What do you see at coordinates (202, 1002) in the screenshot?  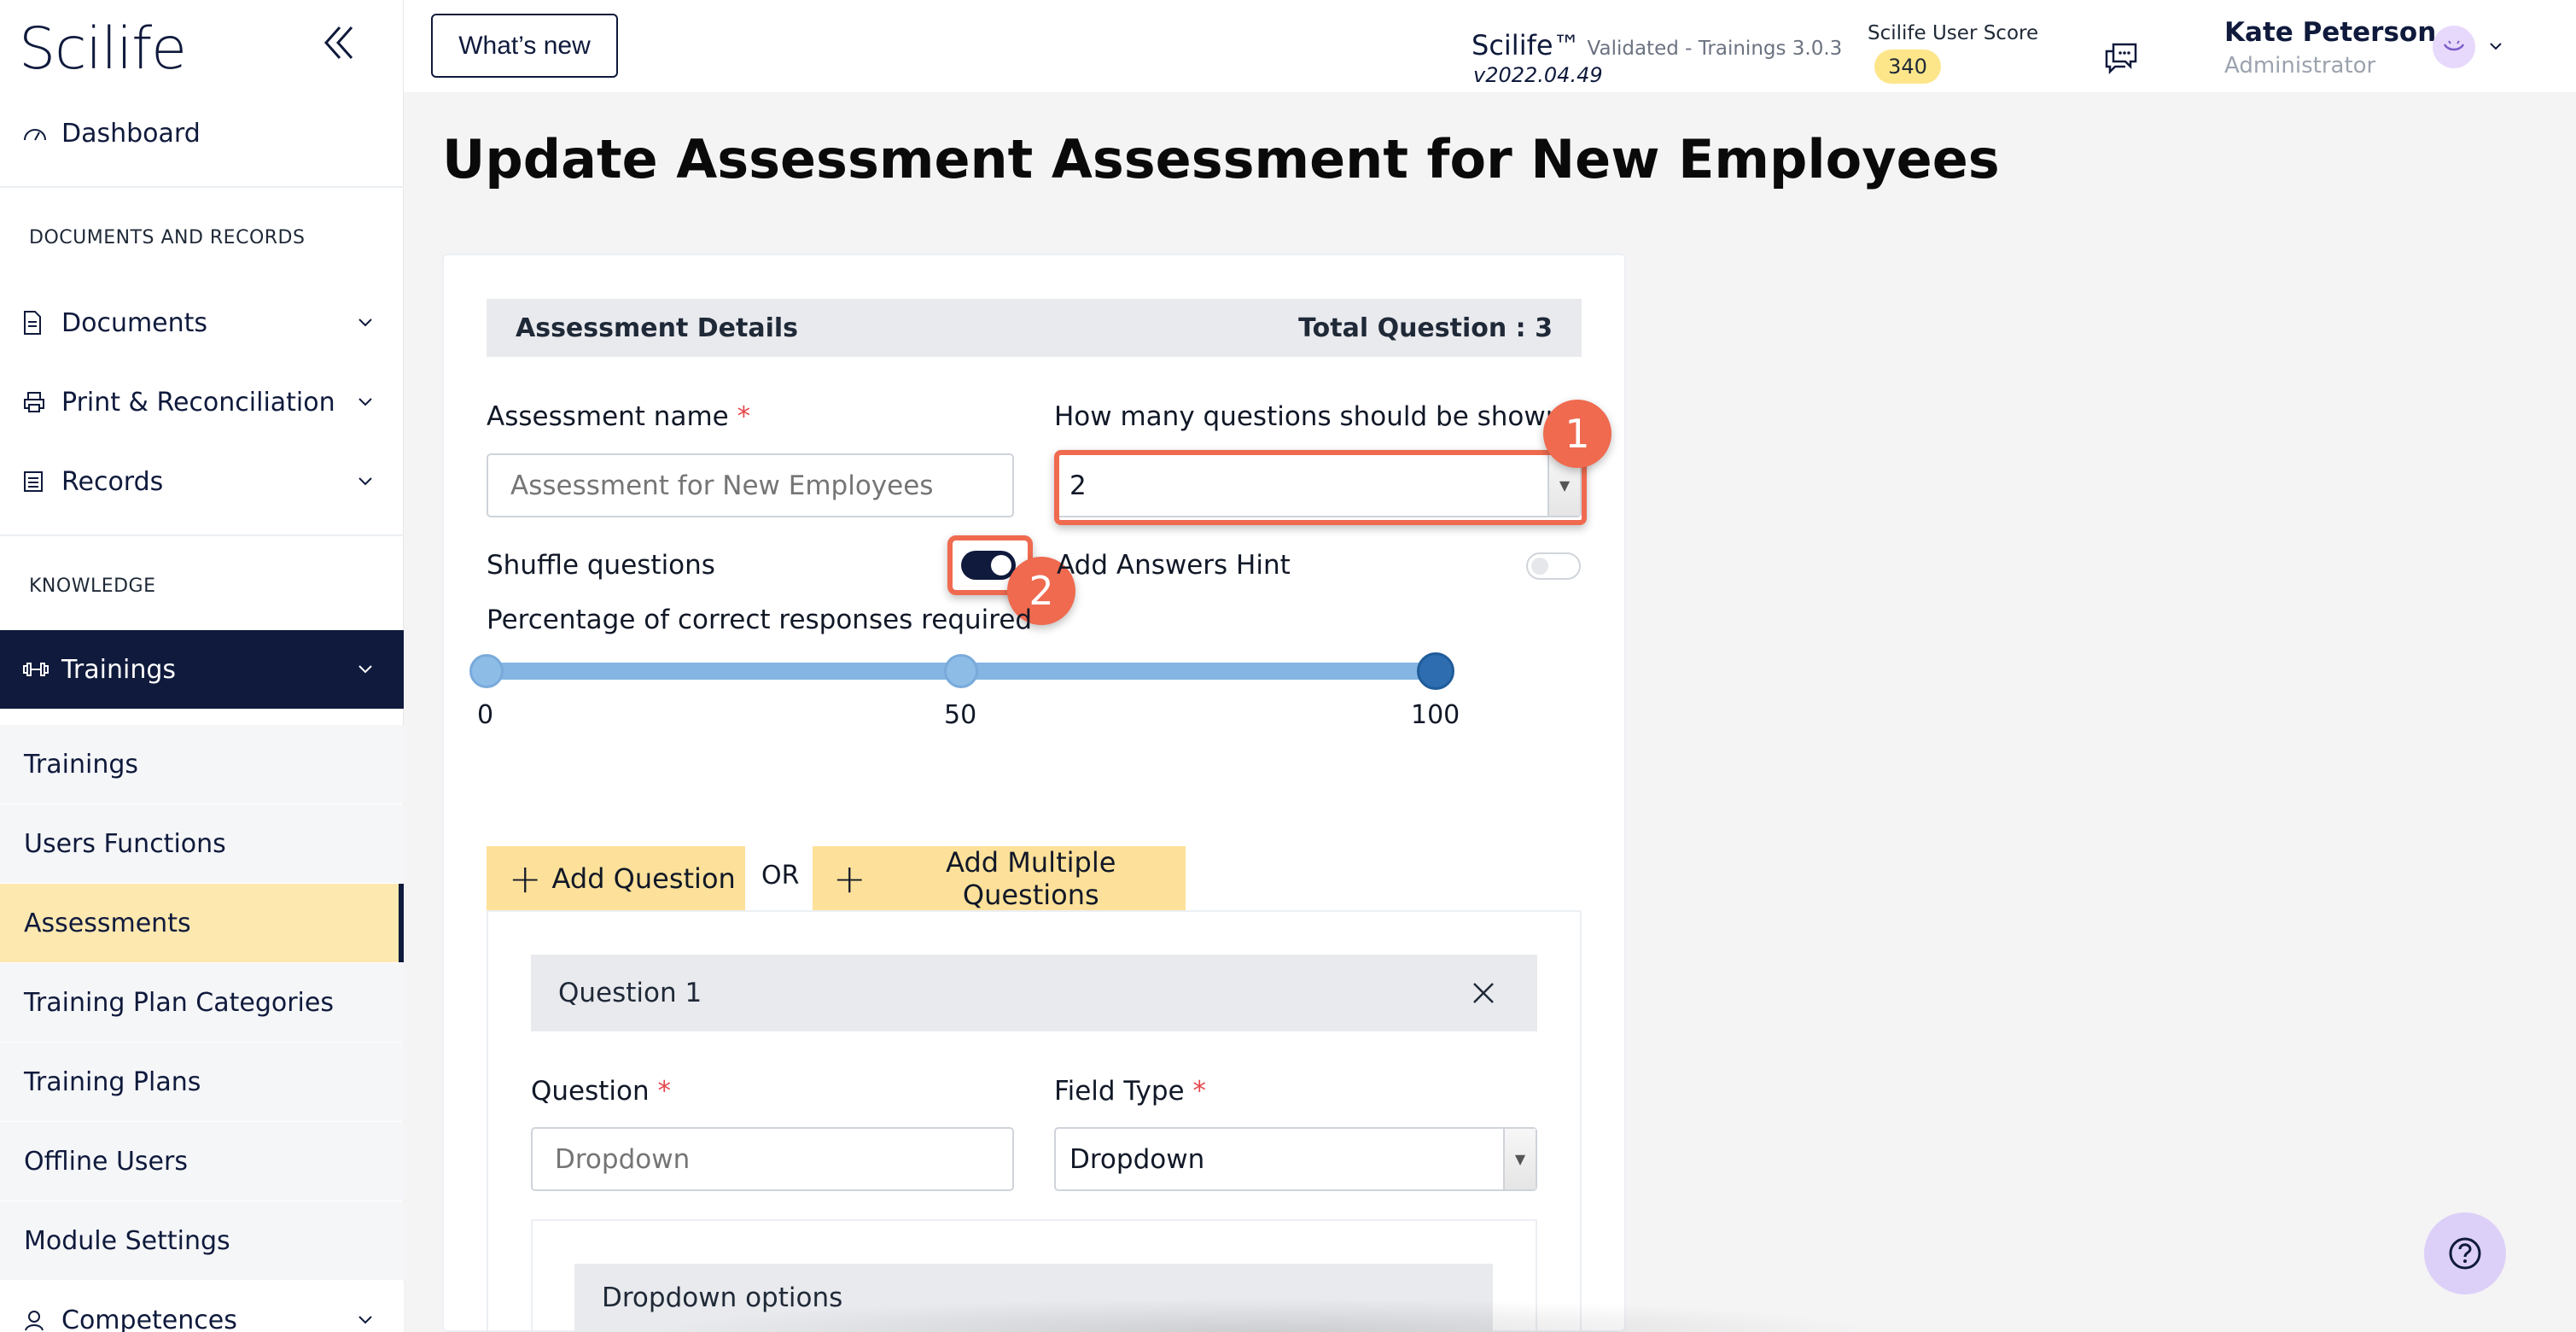 I see `sidebar-subitem-training-plan-categories: Training Plan Categories` at bounding box center [202, 1002].